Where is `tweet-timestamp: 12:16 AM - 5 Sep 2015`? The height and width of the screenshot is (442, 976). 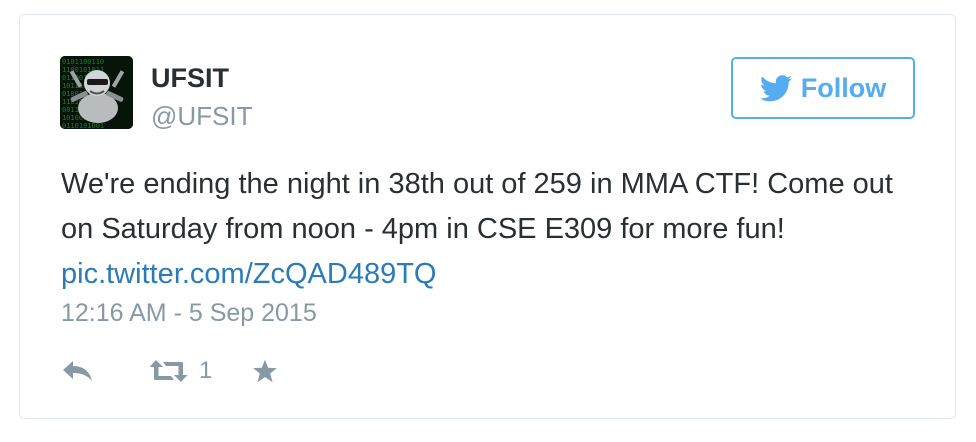
tweet-timestamp: 12:16 AM - 5 Sep 2015 is located at coordinates (189, 313).